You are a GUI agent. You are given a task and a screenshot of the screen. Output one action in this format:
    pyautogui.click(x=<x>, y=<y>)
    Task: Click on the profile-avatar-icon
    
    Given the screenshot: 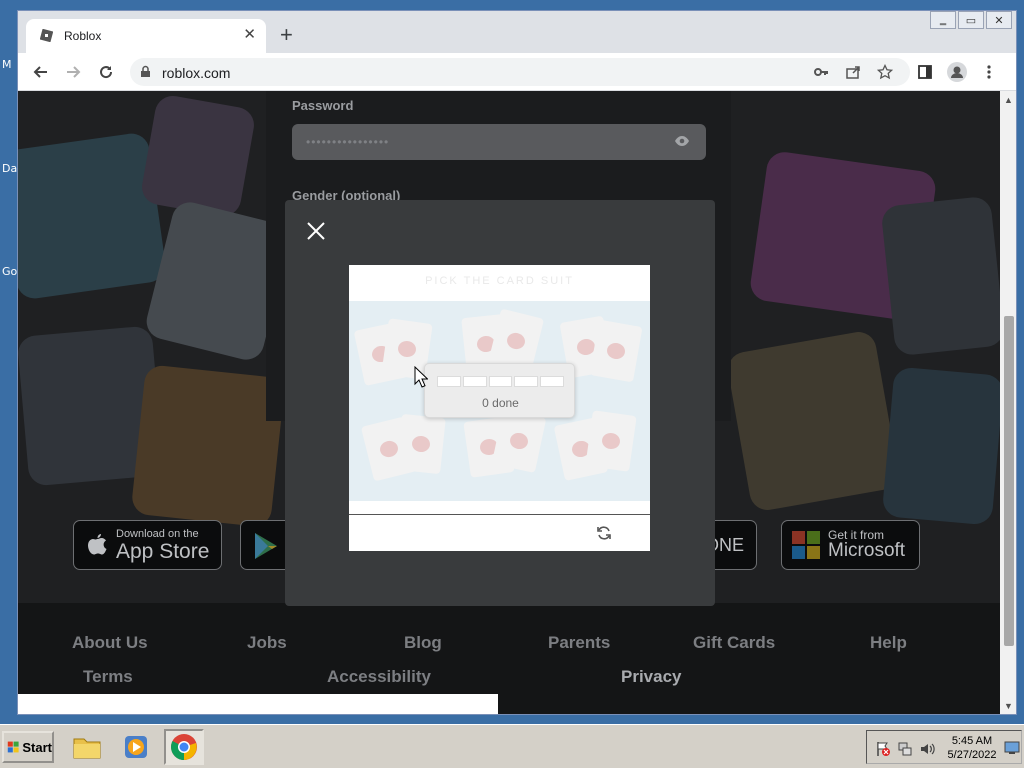 What is the action you would take?
    pyautogui.click(x=957, y=72)
    